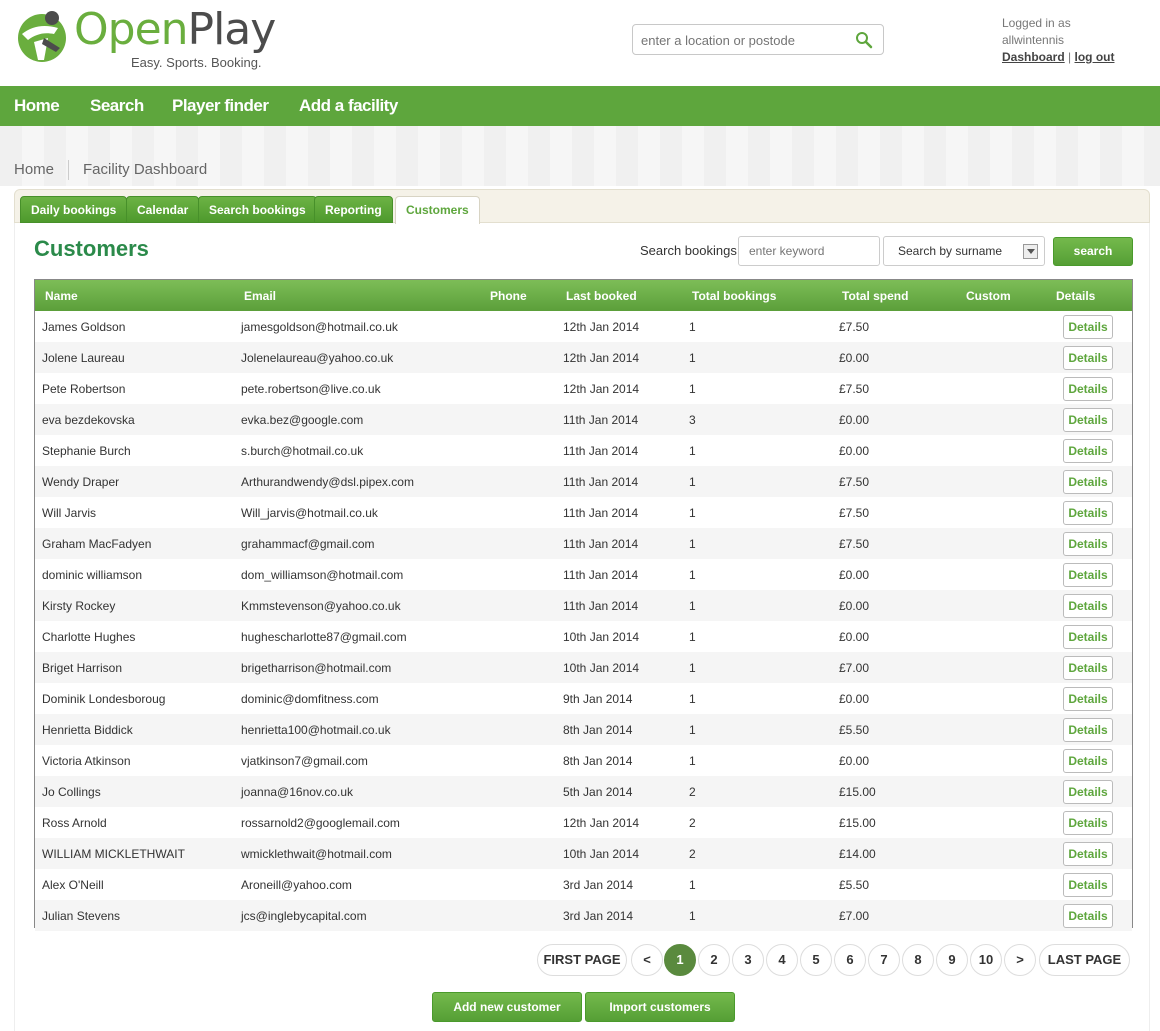  What do you see at coordinates (952, 960) in the screenshot?
I see `page-9-button: 9` at bounding box center [952, 960].